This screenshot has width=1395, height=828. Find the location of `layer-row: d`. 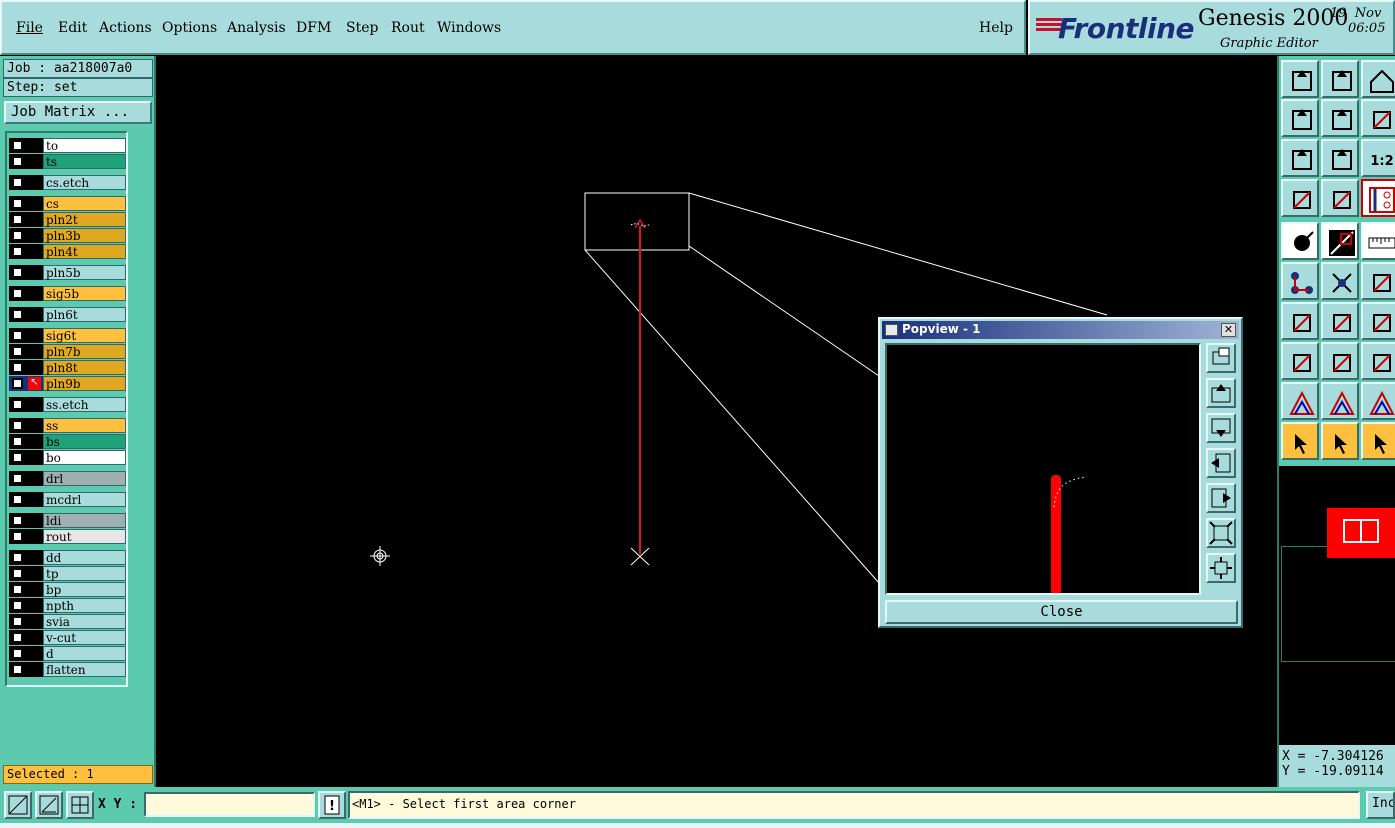

layer-row: d is located at coordinates (67, 653).